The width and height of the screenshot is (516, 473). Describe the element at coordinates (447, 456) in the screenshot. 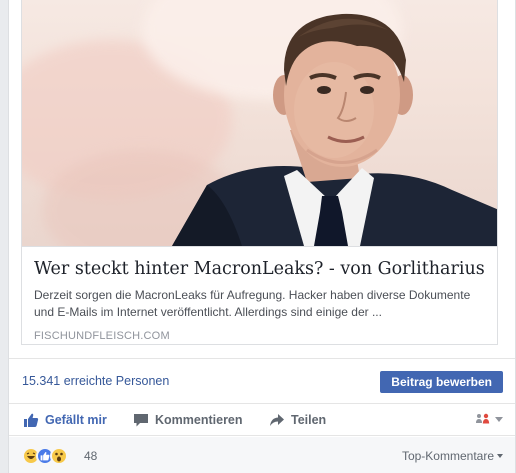

I see `comment-sort-label: Top-Kommentare` at that location.